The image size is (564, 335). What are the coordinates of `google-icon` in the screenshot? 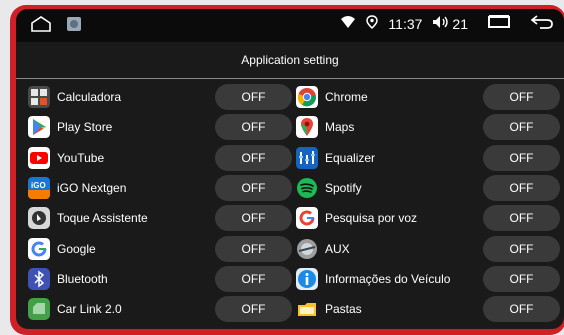 It's located at (39, 248).